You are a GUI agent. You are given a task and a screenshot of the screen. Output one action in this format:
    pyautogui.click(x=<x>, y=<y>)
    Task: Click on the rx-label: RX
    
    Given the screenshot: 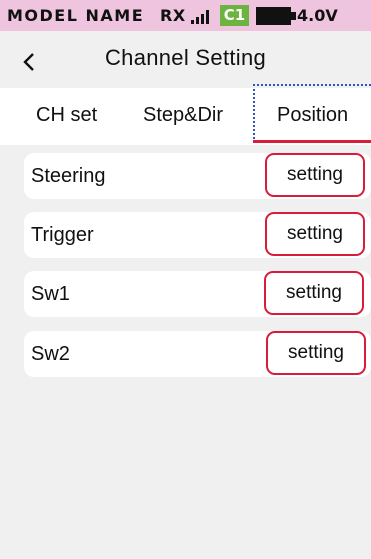 What is the action you would take?
    pyautogui.click(x=173, y=15)
    